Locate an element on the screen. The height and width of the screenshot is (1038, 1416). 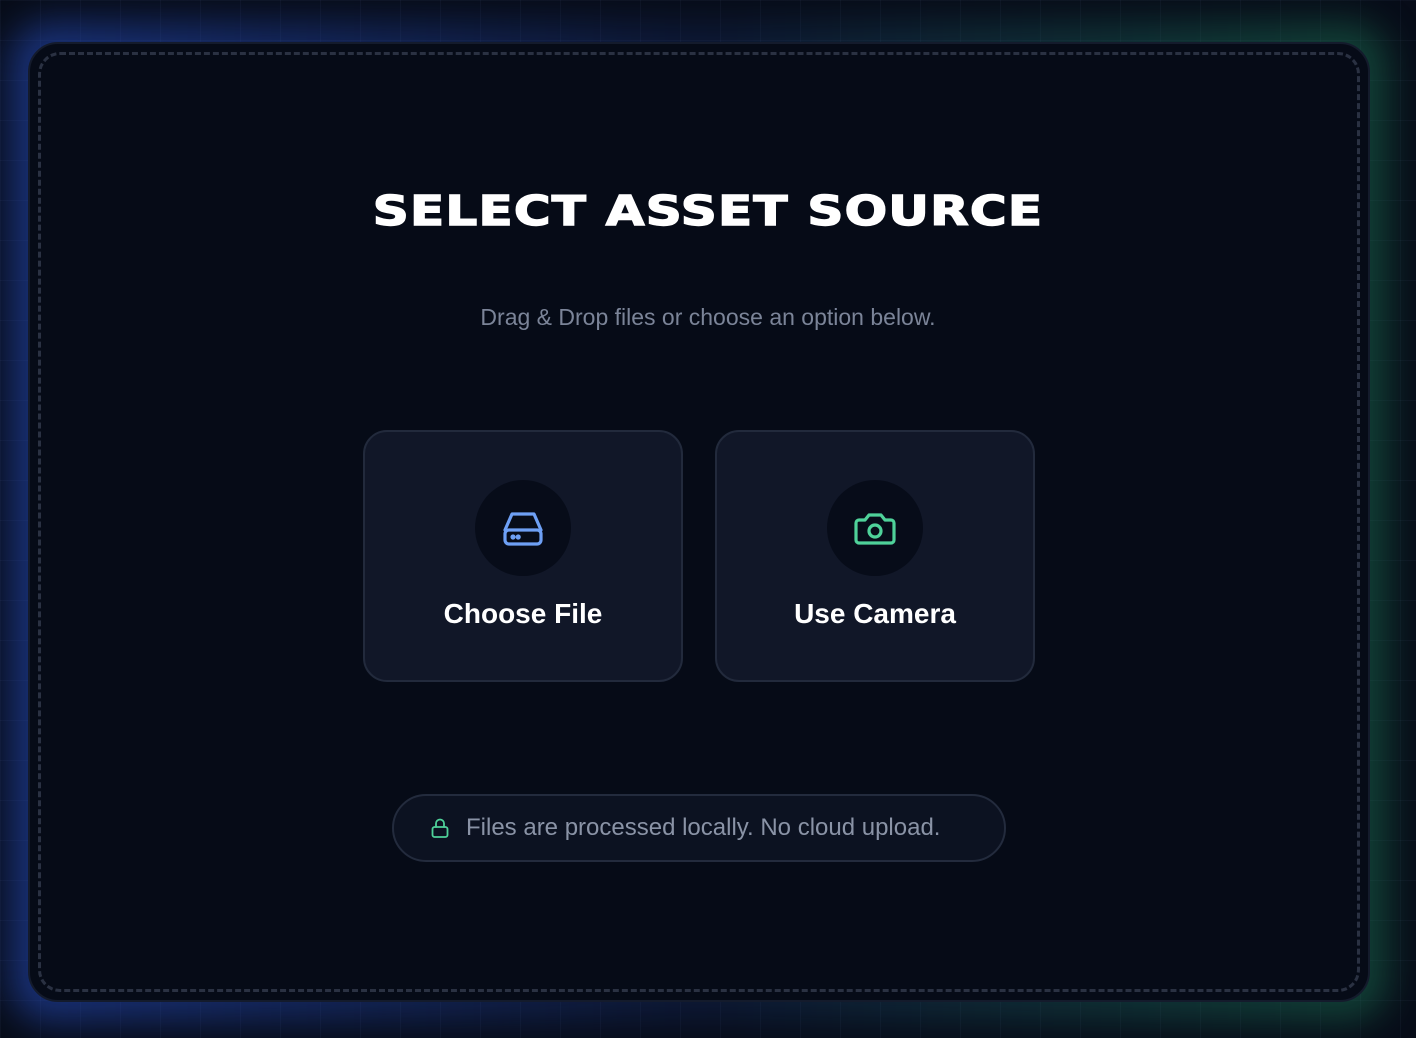
choose-file-label: Choose File is located at coordinates (523, 613).